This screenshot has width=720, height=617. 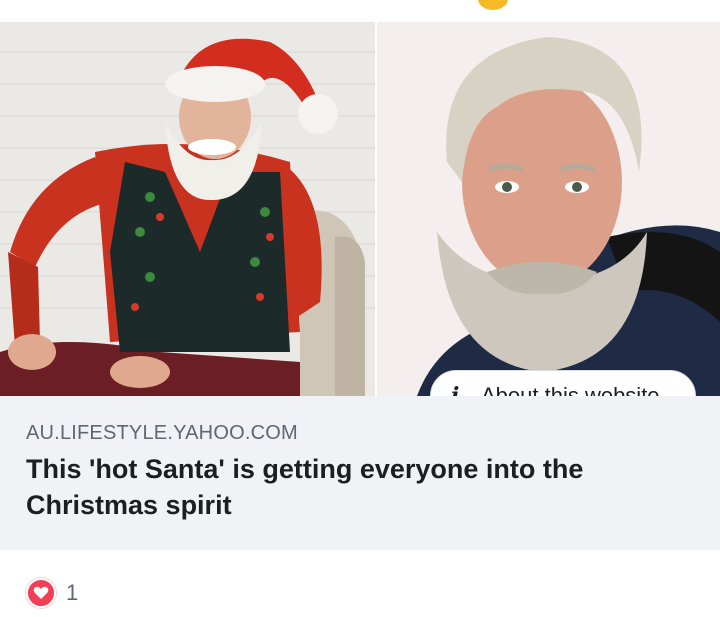 I want to click on emoji-icon, so click(x=493, y=5).